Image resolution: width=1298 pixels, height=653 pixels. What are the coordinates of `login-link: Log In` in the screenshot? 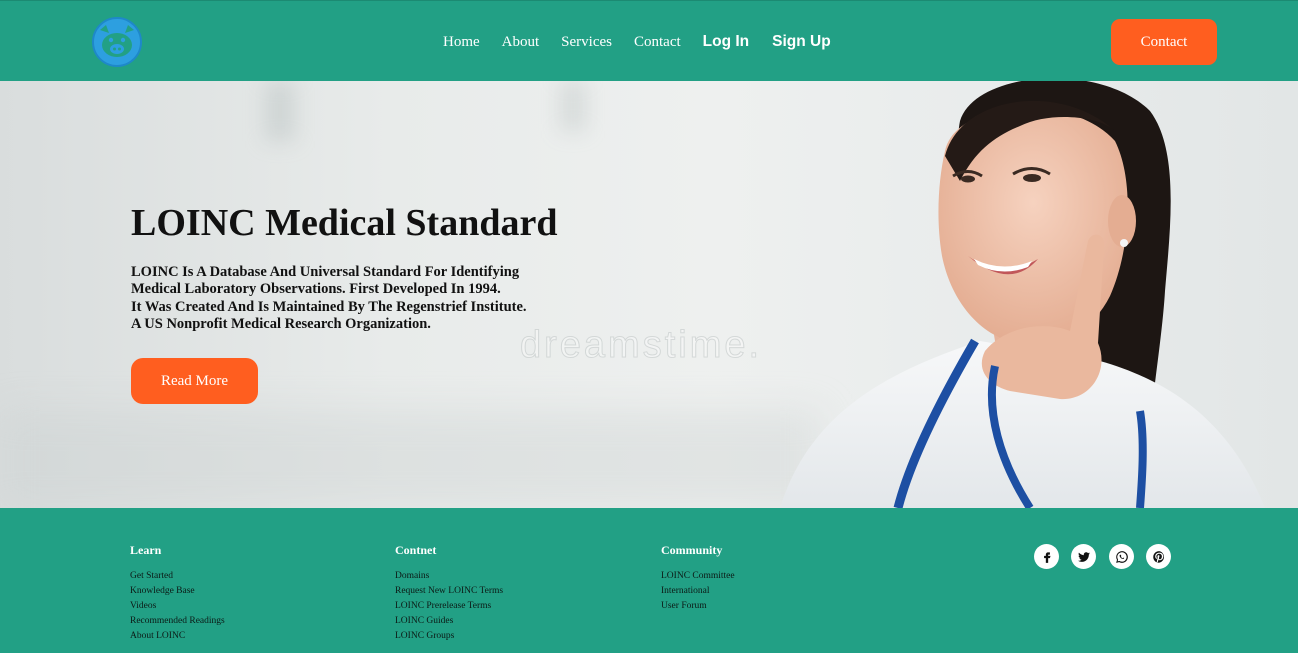 It's located at (726, 42).